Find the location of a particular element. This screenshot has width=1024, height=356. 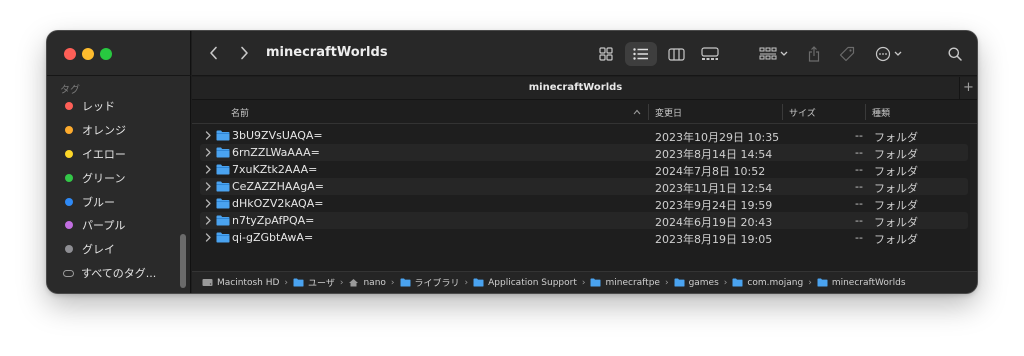

table-row: CeZAZZHAAgA= 2023年11月1日 12:54 -- フォルダ is located at coordinates (584, 186).